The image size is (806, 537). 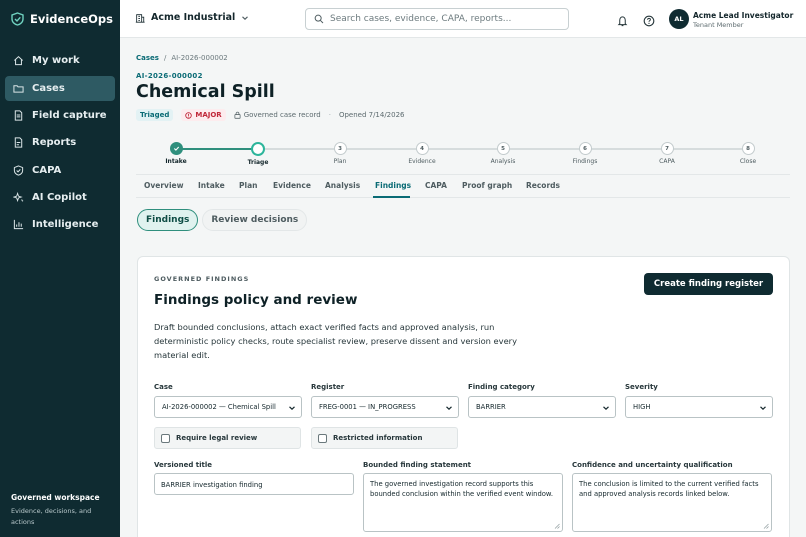 I want to click on sidebar-item-field-capture: Field capture, so click(x=60, y=115).